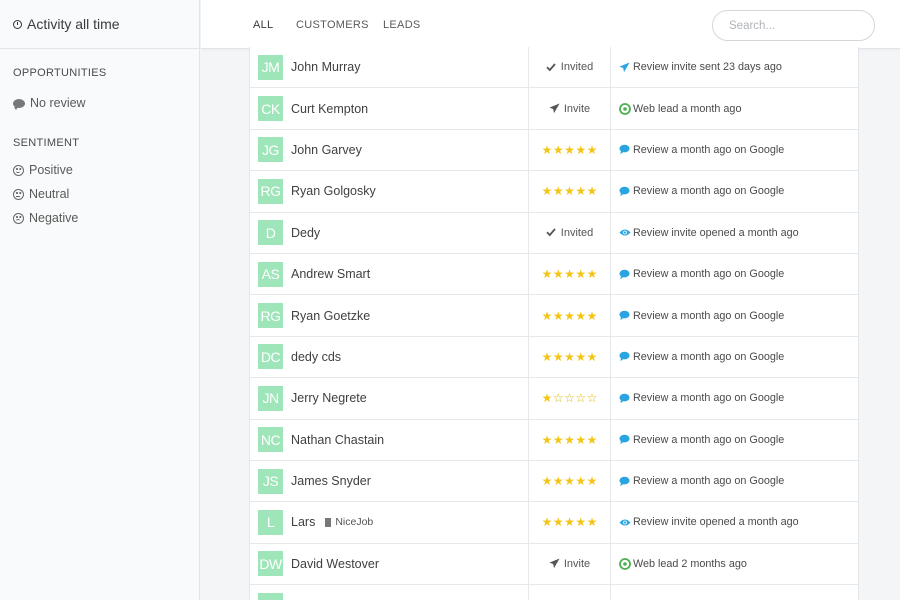 The image size is (900, 600). I want to click on activity-cell, so click(734, 592).